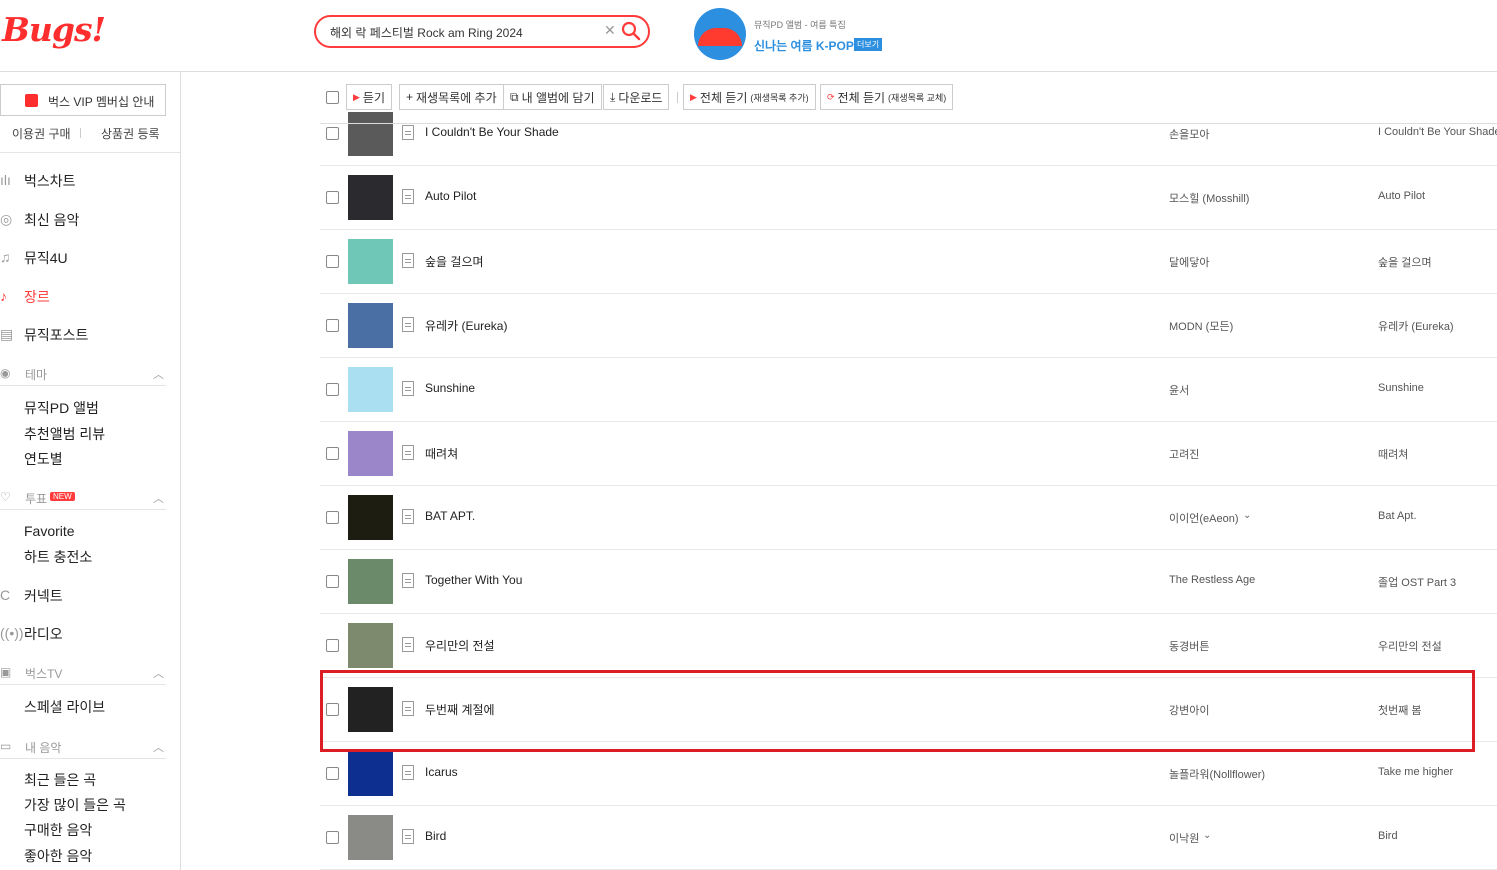 The height and width of the screenshot is (870, 1497). What do you see at coordinates (1437, 132) in the screenshot?
I see `track-album: I Couldn't Be Your Shade` at bounding box center [1437, 132].